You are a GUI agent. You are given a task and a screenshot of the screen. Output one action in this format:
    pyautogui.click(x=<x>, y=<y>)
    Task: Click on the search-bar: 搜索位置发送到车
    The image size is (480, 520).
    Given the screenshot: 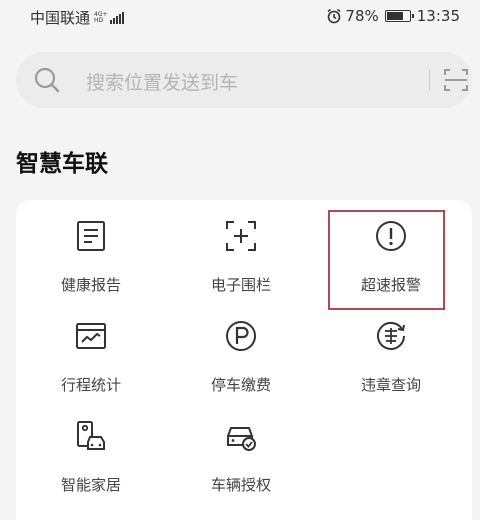 What is the action you would take?
    pyautogui.click(x=244, y=80)
    